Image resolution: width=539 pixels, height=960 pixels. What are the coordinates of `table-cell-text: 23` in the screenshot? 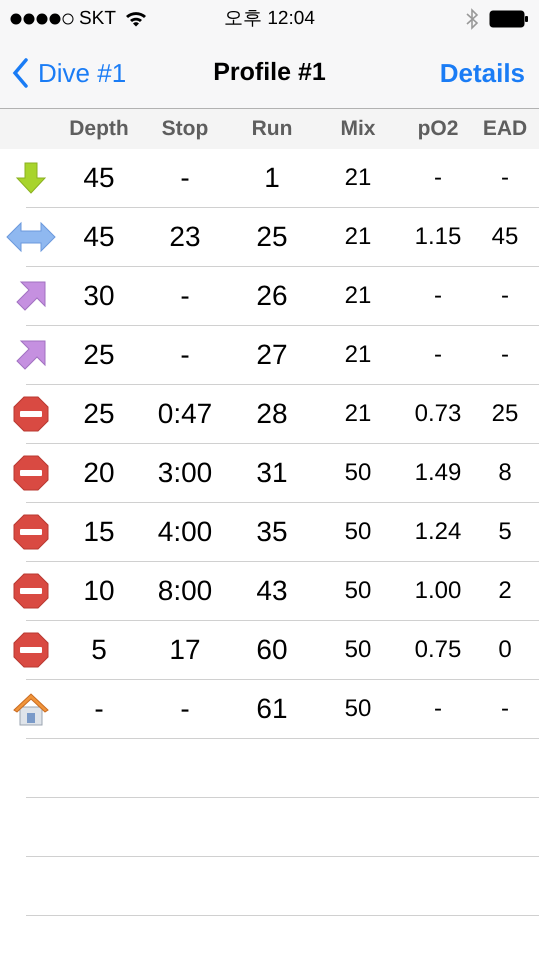 It's located at (185, 237).